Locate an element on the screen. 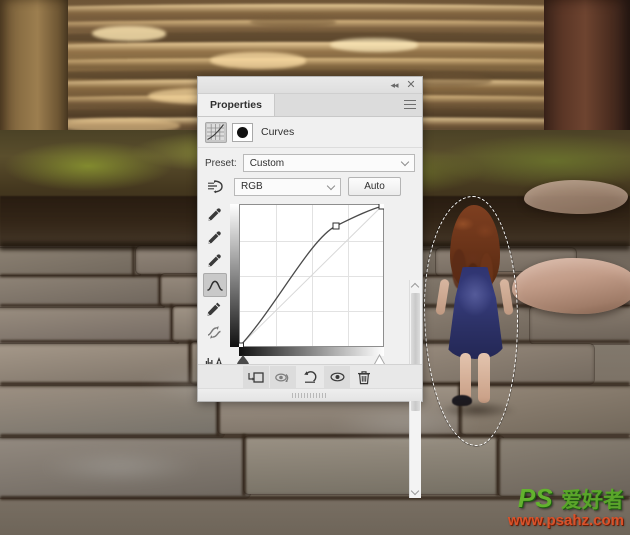 Image resolution: width=630 pixels, height=535 pixels. auto-button: Auto is located at coordinates (374, 186).